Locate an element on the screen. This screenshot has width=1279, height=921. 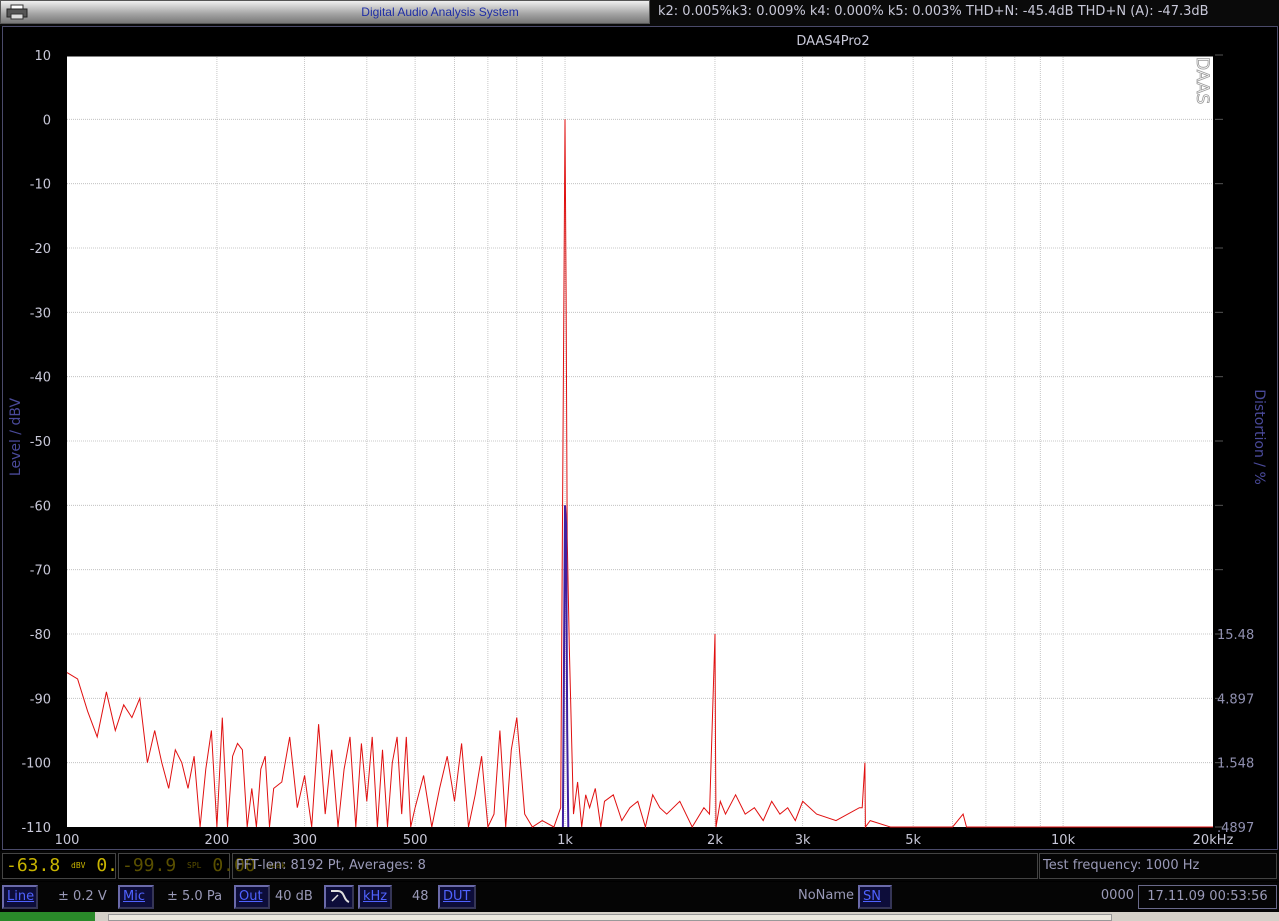
y2-tick-label: 1.548 is located at coordinates (1235, 764).